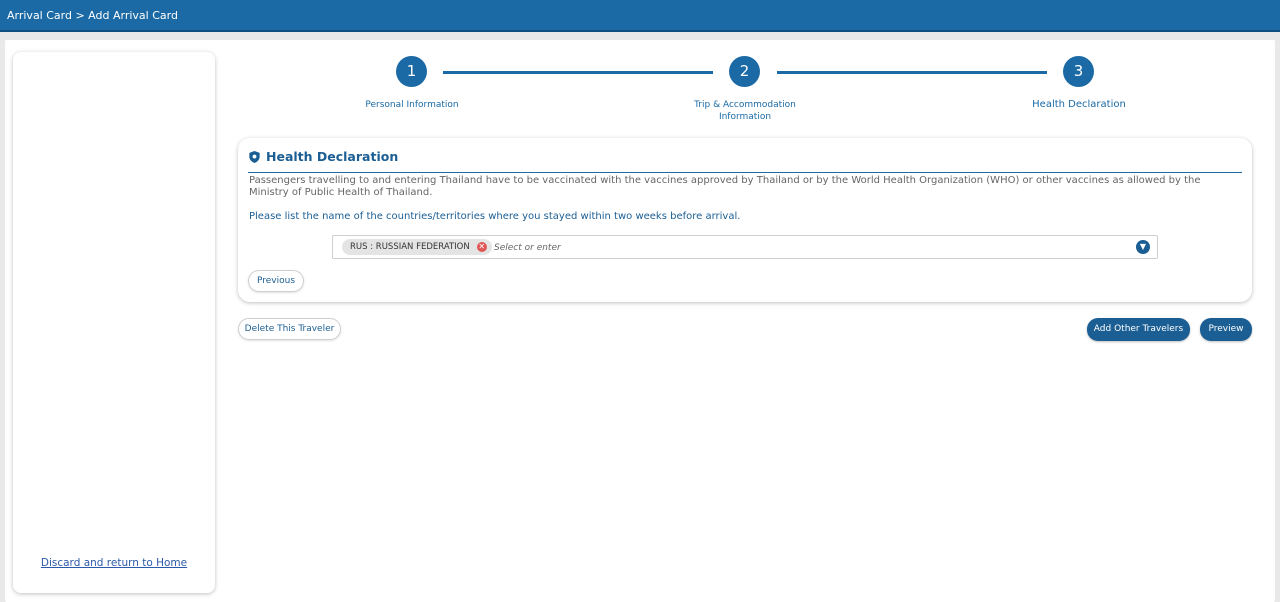 The image size is (1280, 602). What do you see at coordinates (640, 16) in the screenshot?
I see `top-bar: Arrival Card > Add Arrival Card` at bounding box center [640, 16].